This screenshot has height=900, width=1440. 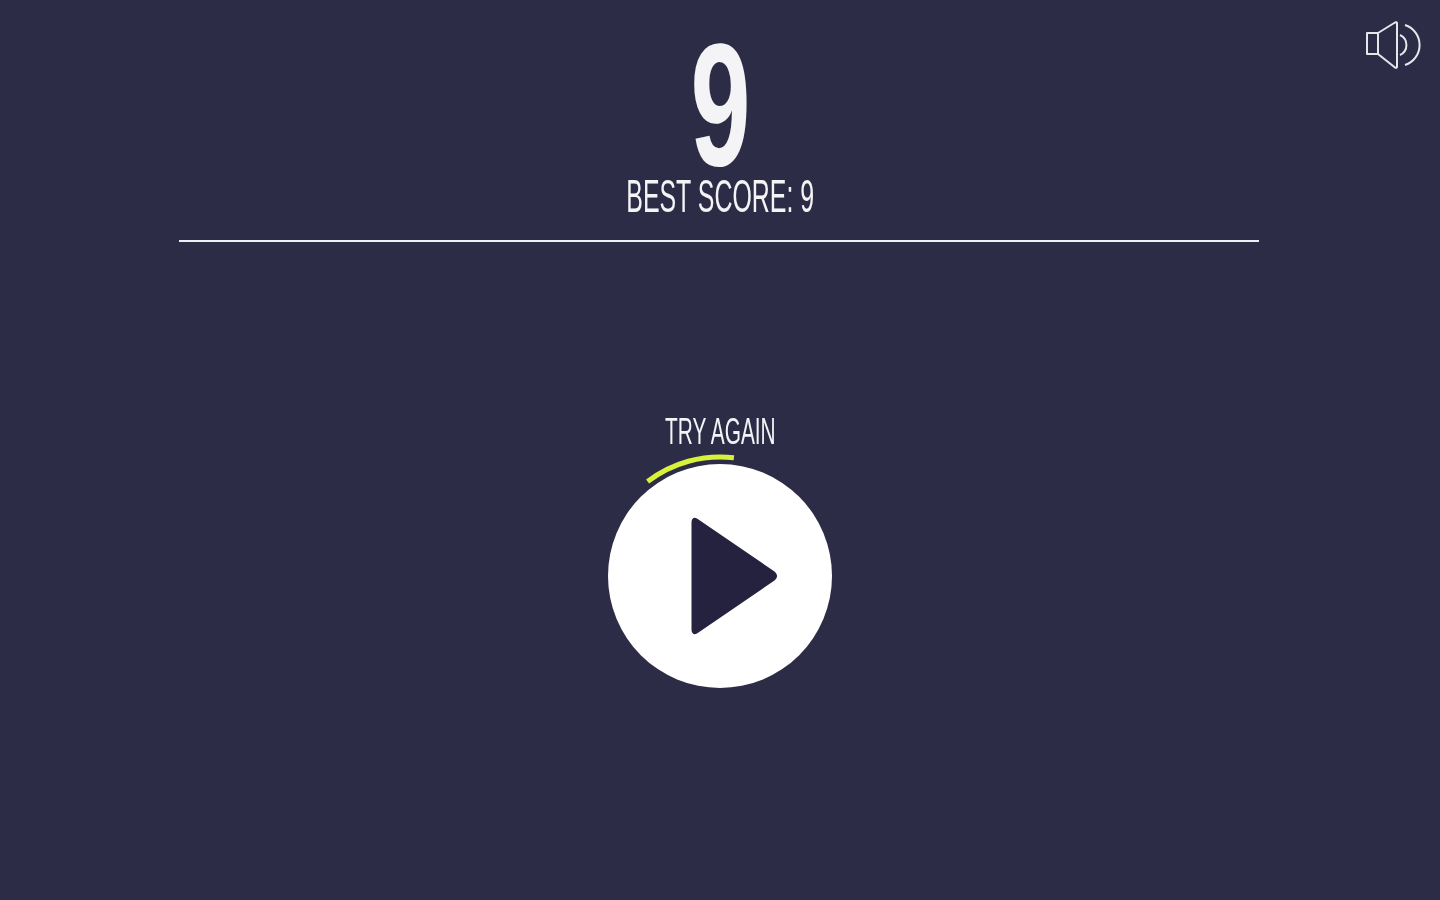 I want to click on best-score-label: BEST SCORE: 9, so click(x=720, y=196).